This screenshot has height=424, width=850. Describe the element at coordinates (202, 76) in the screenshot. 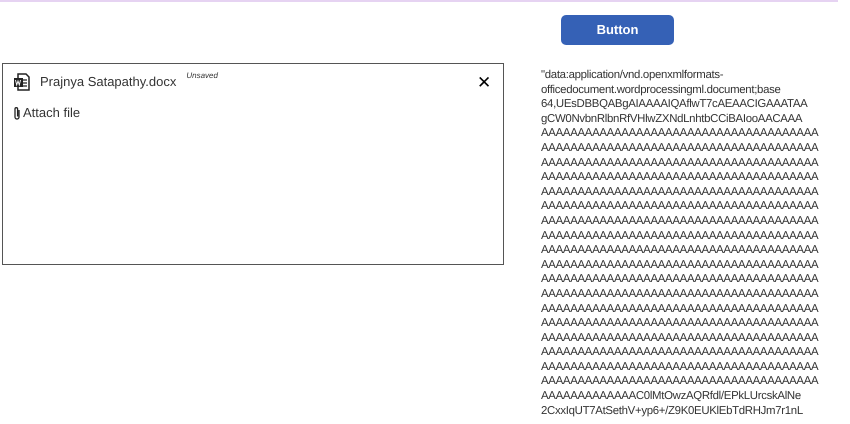

I see `unsaved-label: Unsaved` at that location.